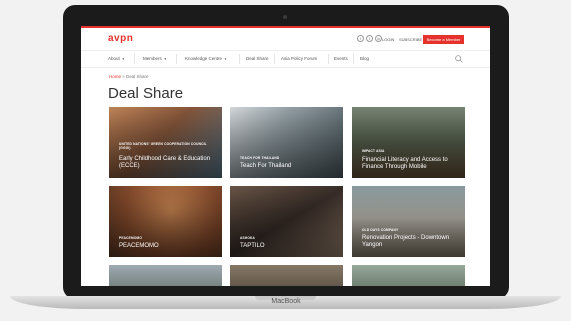 This screenshot has width=571, height=321. Describe the element at coordinates (115, 76) in the screenshot. I see `breadcrumb-home-link: Home` at that location.